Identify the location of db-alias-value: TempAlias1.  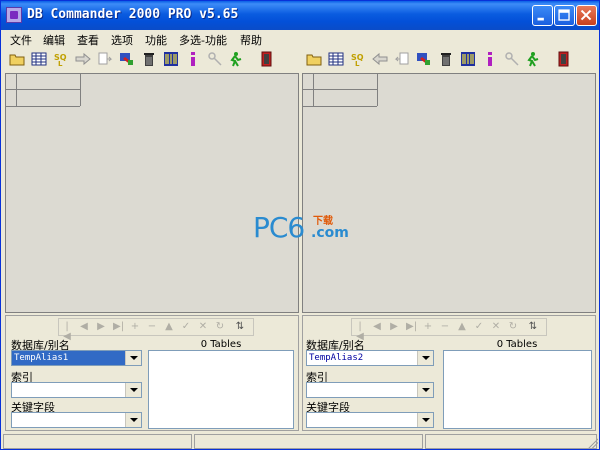
(69, 358).